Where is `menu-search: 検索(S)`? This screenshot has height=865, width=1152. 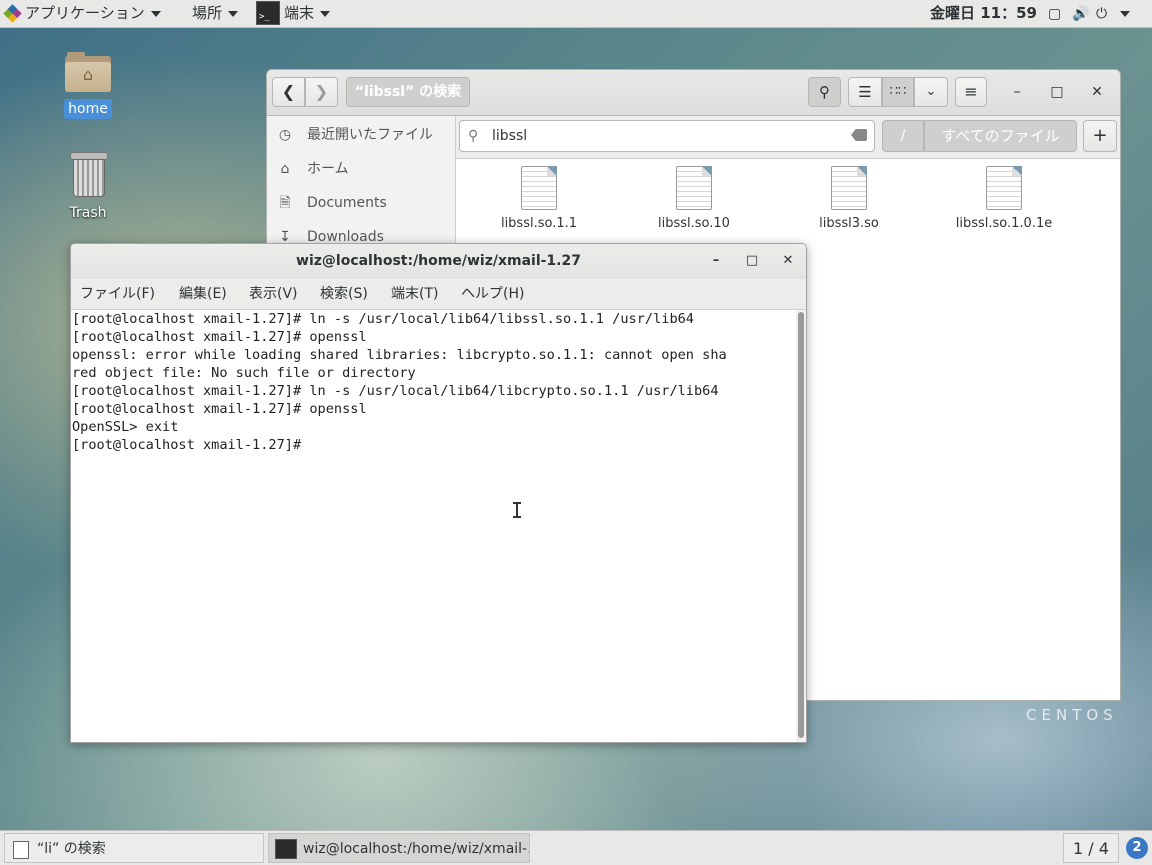 menu-search: 検索(S) is located at coordinates (344, 294).